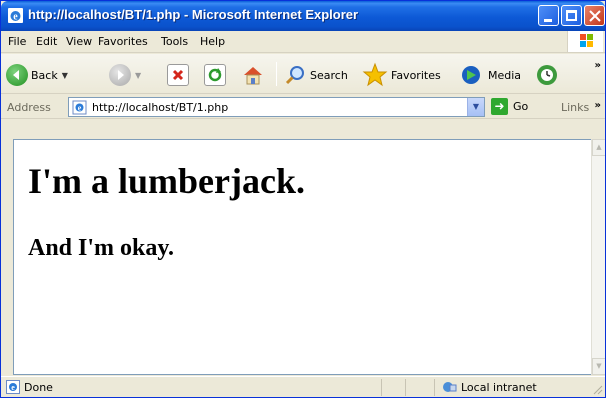  I want to click on home-button, so click(253, 75).